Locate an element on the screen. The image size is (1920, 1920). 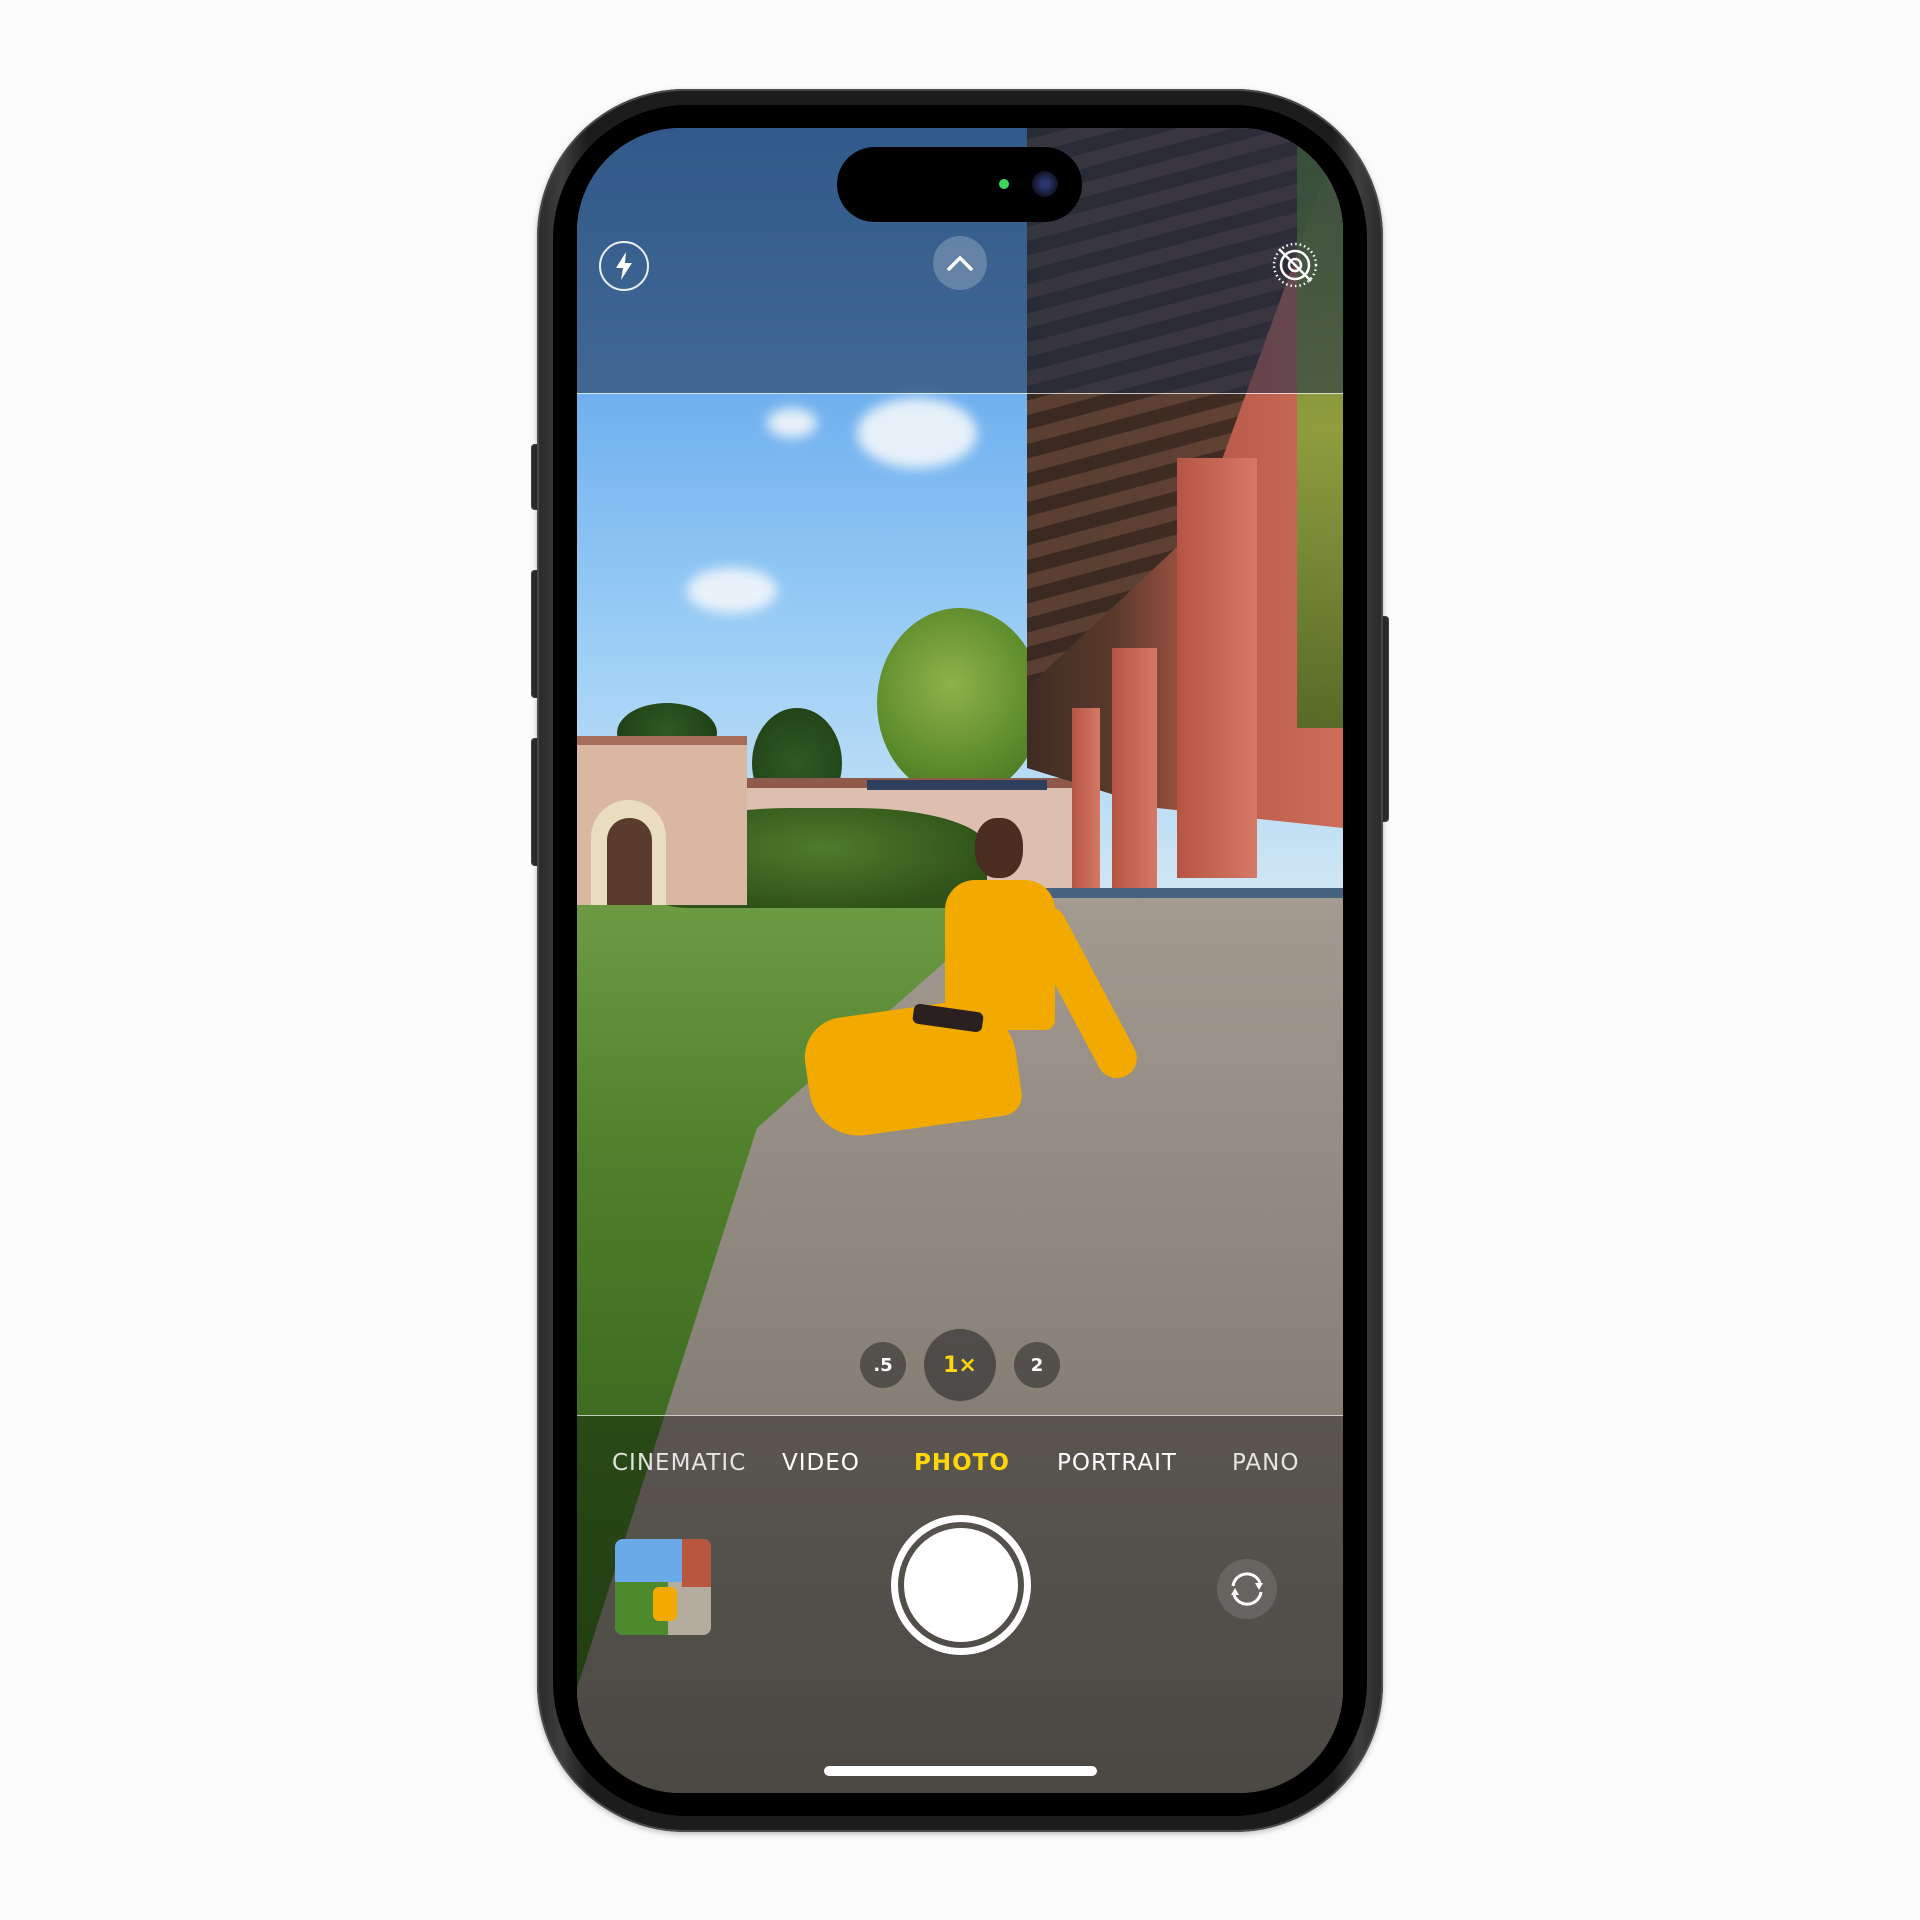
shutter-button is located at coordinates (961, 1585).